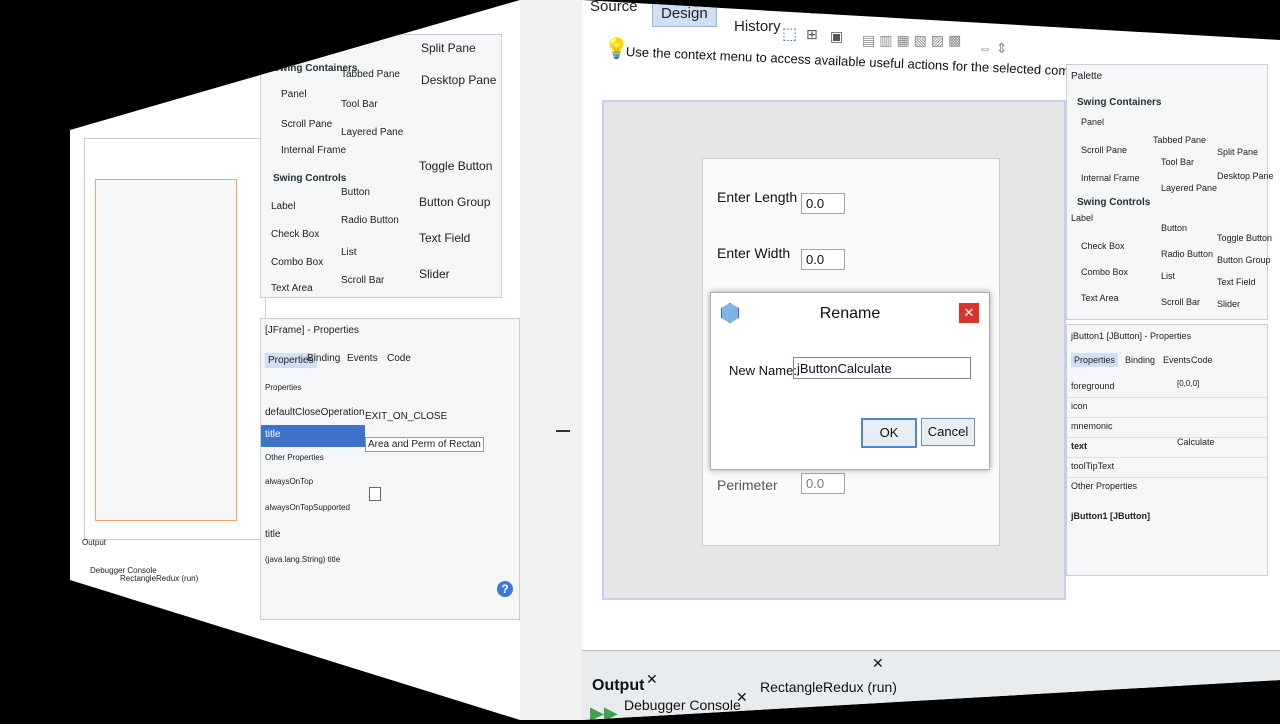 The image size is (1280, 724). What do you see at coordinates (757, 197) in the screenshot?
I see `label-enter-length: Enter Length` at bounding box center [757, 197].